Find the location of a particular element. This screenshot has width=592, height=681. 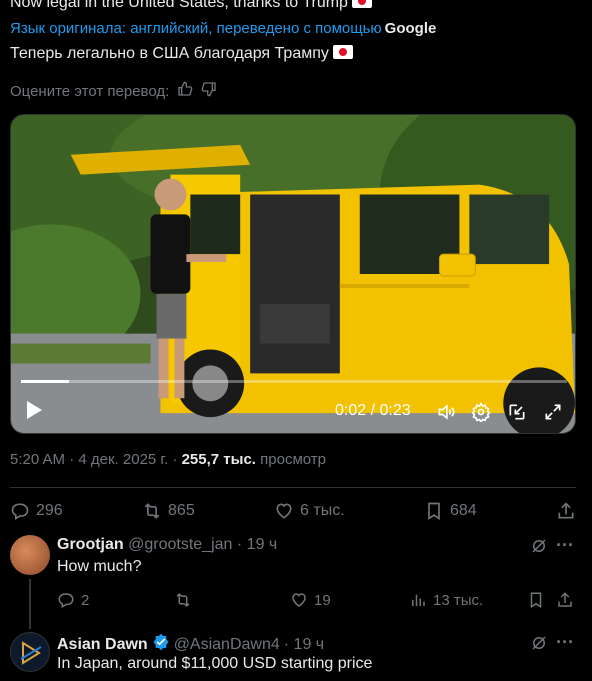

video-progress-bar is located at coordinates (294, 381).